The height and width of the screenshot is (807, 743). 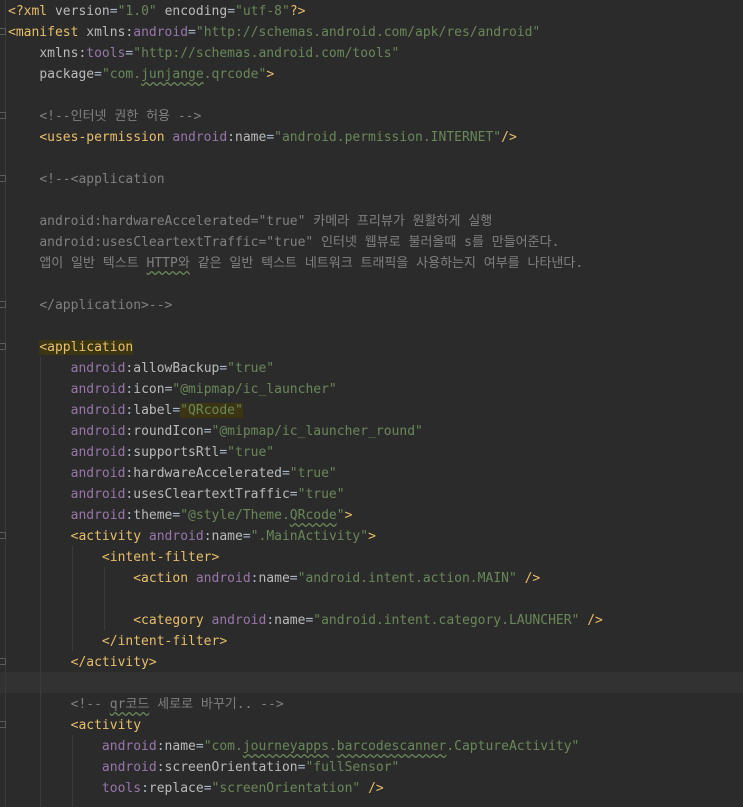 What do you see at coordinates (332, 746) in the screenshot?
I see `code-token: .` at bounding box center [332, 746].